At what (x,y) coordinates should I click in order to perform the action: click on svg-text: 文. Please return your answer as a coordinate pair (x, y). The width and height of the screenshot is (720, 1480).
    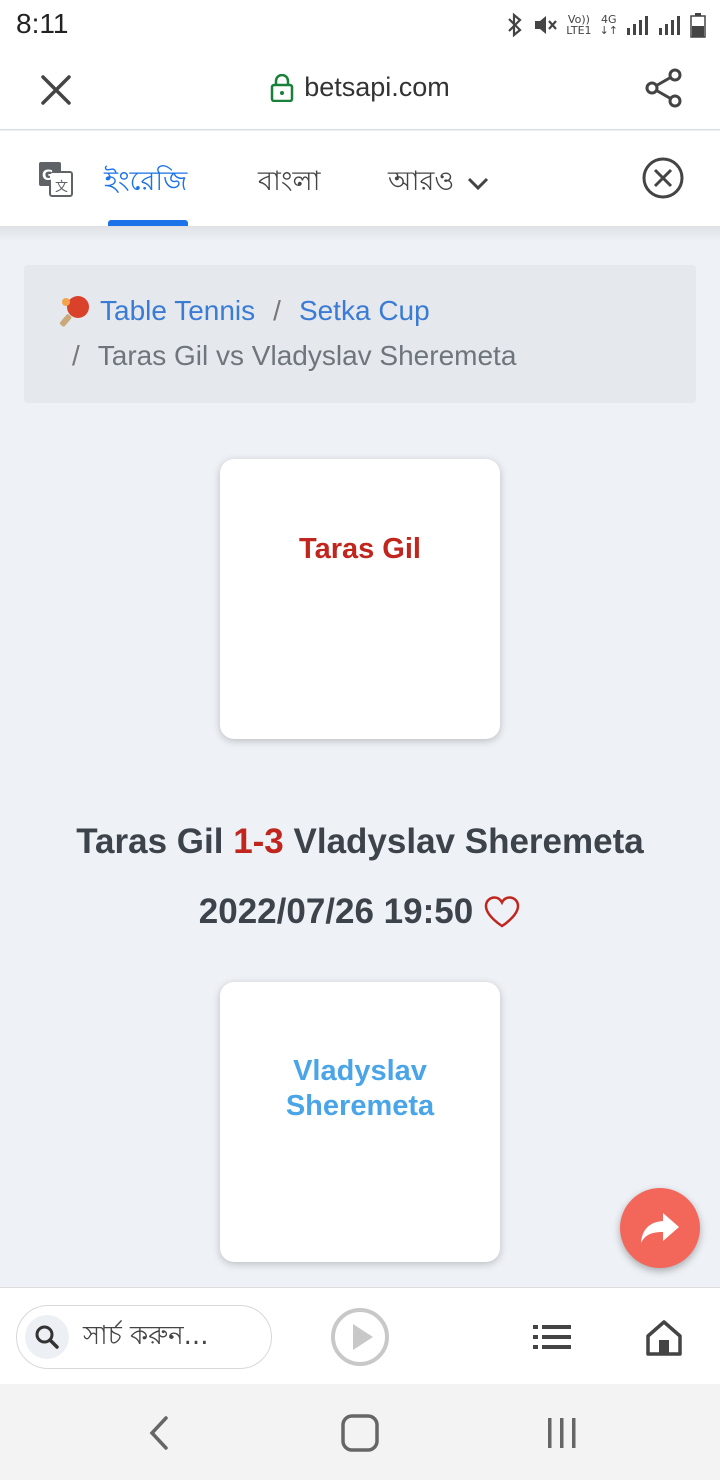
    Looking at the image, I should click on (61, 187).